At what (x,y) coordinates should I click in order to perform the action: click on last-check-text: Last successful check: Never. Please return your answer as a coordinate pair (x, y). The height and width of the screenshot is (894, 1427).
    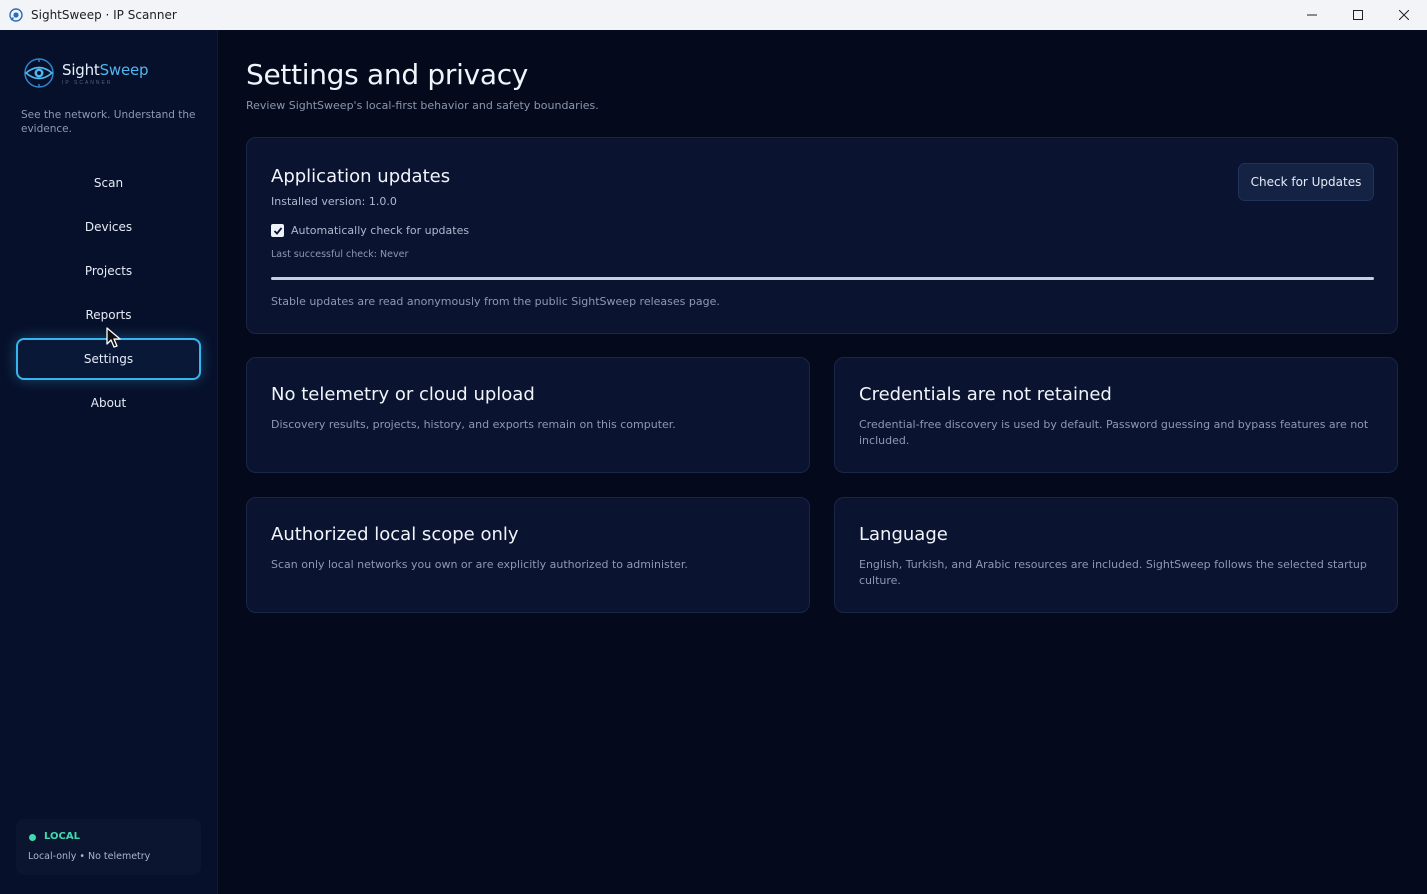
    Looking at the image, I should click on (340, 254).